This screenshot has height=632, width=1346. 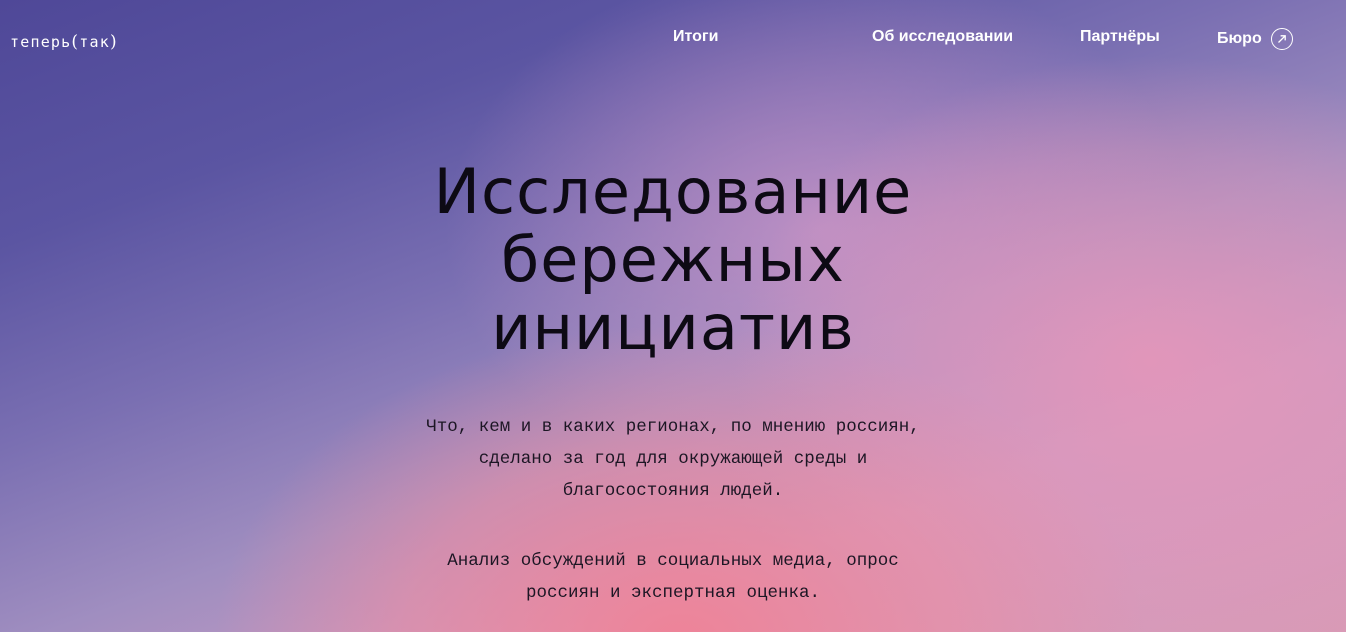 What do you see at coordinates (113, 42) in the screenshot?
I see `logo-close-bracket: )` at bounding box center [113, 42].